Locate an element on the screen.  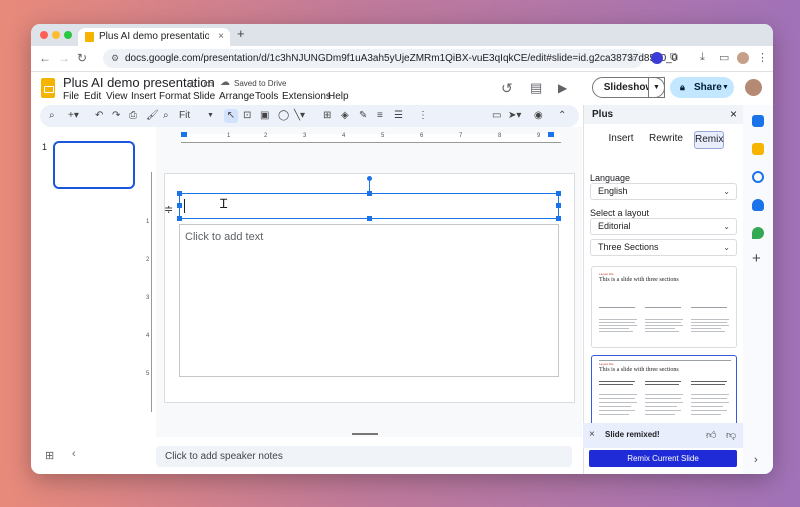
extensions-puzzle-icon: ⧉ is located at coordinates (674, 57).